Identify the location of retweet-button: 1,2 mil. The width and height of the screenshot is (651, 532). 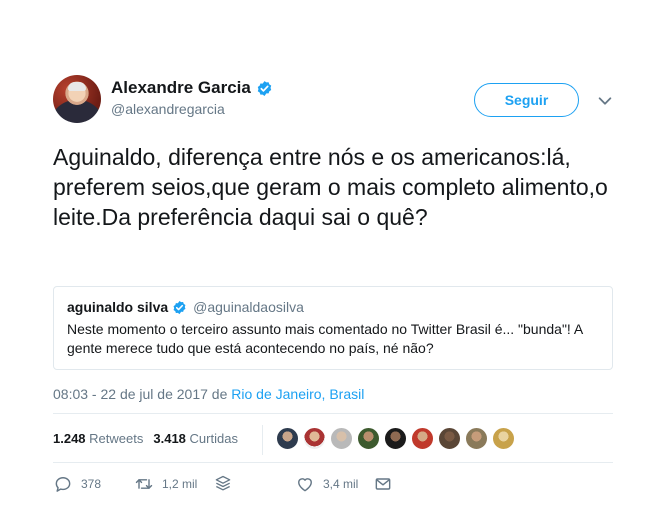
(165, 484).